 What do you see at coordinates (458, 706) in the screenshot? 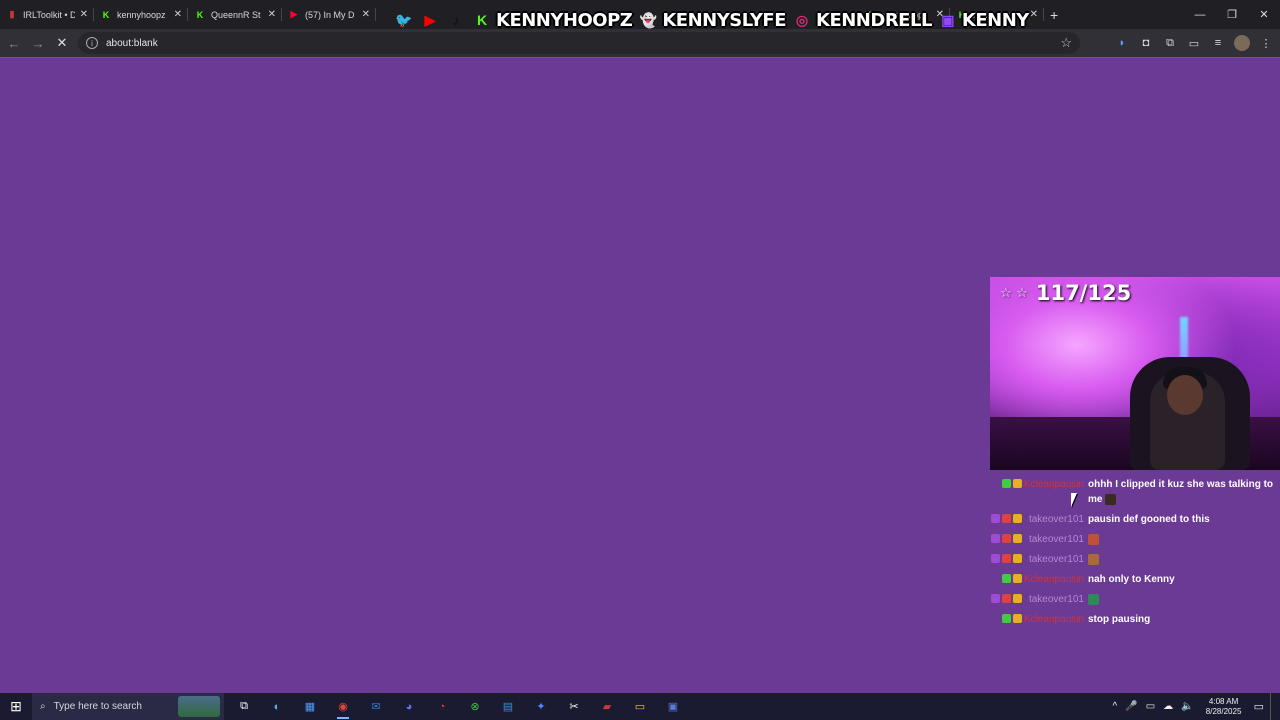
I see `taskbar-apps: ⧉ ◐ ▦ ◉ ✉ ◕ ◔ ⊗ ▤ ✦ ✂ ▰ ▭ ▣` at bounding box center [458, 706].